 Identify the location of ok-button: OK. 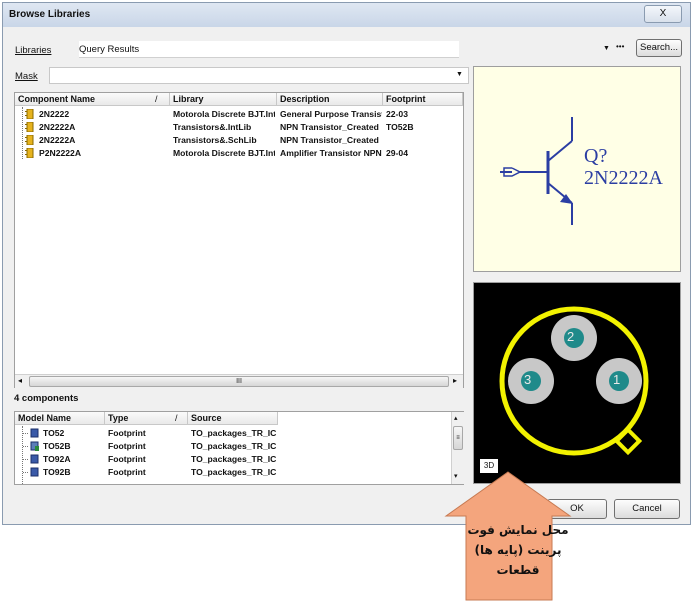
(577, 509).